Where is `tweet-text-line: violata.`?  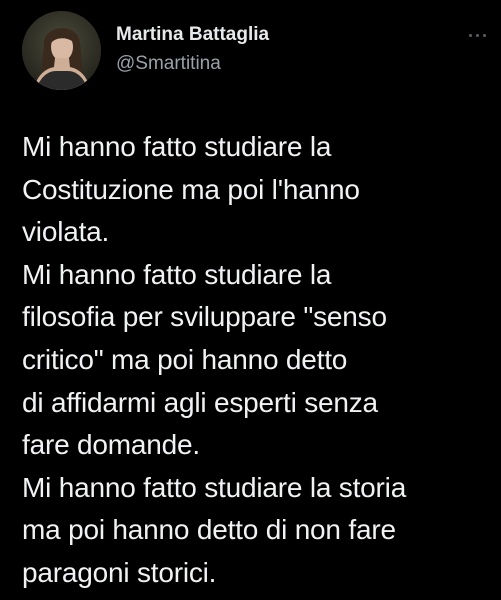
tweet-text-line: violata. is located at coordinates (66, 232).